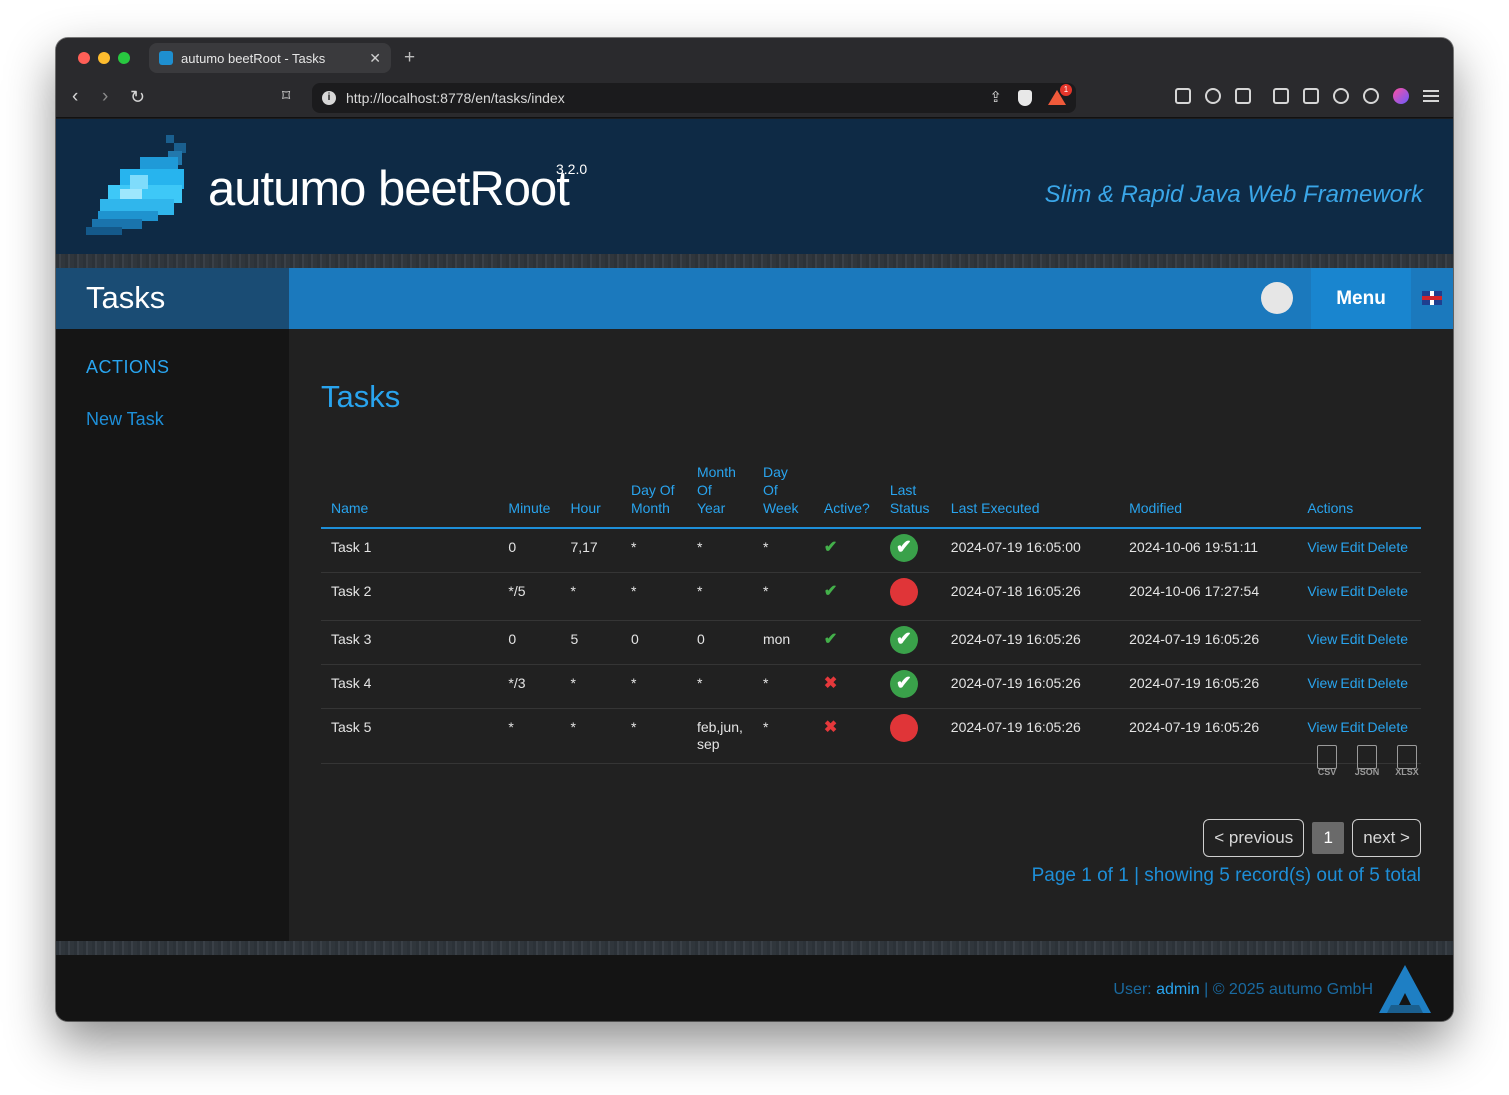 The height and width of the screenshot is (1095, 1509). What do you see at coordinates (1371, 96) in the screenshot?
I see `vpn-icon` at bounding box center [1371, 96].